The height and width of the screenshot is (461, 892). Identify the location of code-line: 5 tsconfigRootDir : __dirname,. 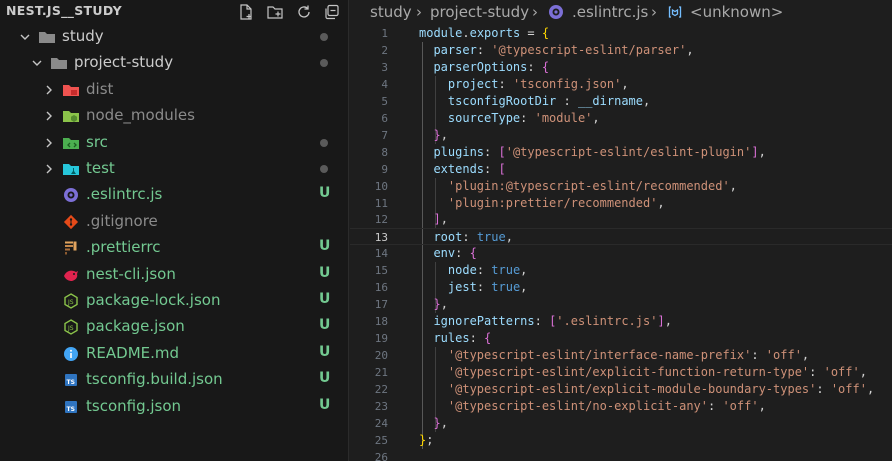
(621, 101).